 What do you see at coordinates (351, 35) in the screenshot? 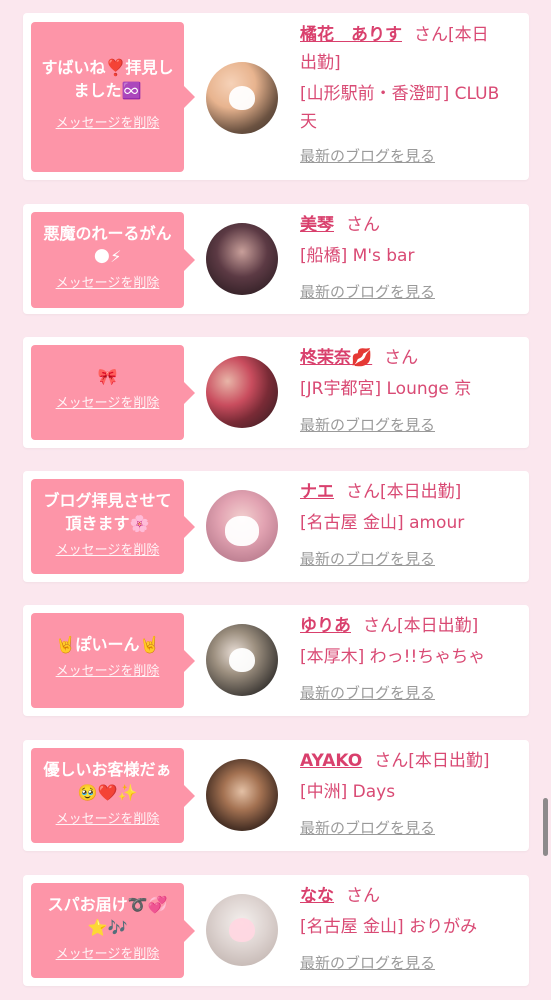
I see `girl-name-link: 橘花 ありす` at bounding box center [351, 35].